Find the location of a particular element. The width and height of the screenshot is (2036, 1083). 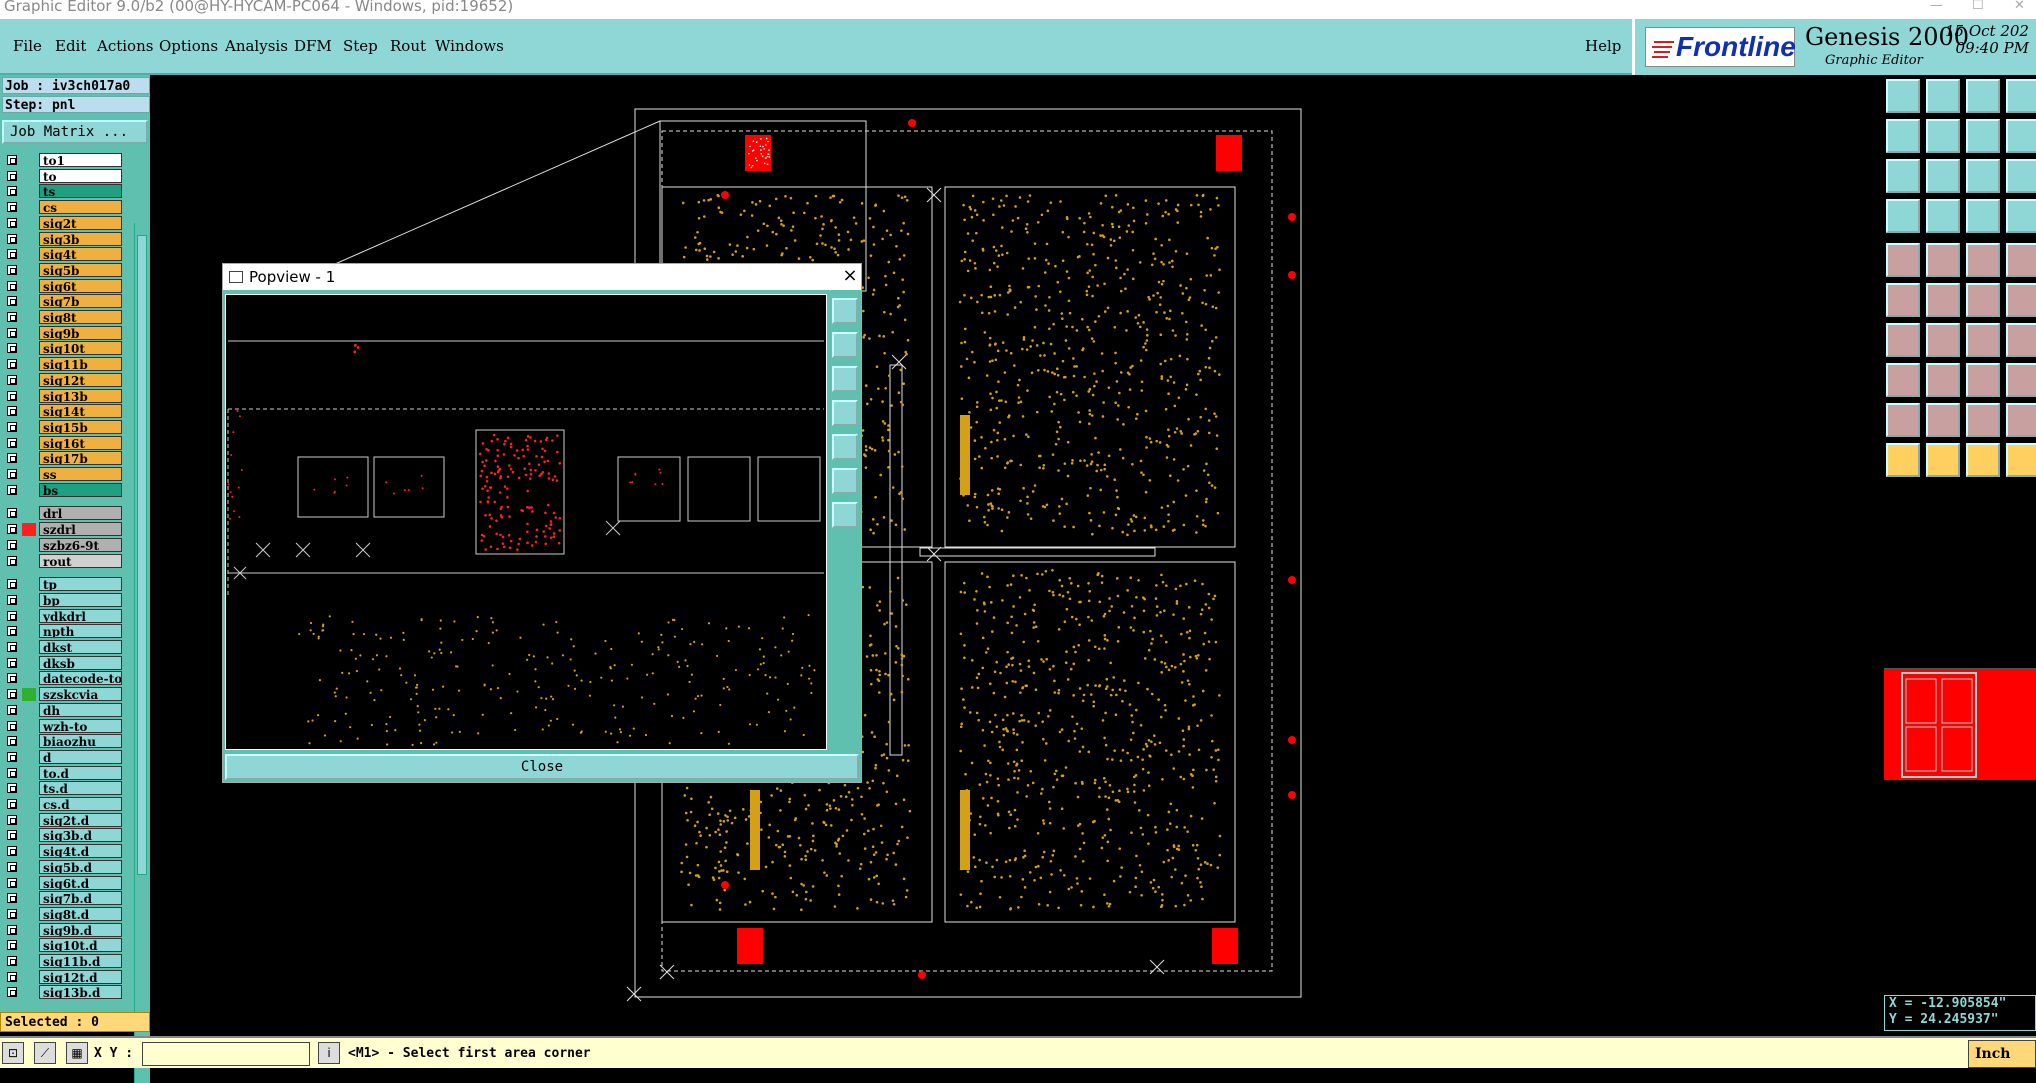

layer-name: sig12t is located at coordinates (80, 379).